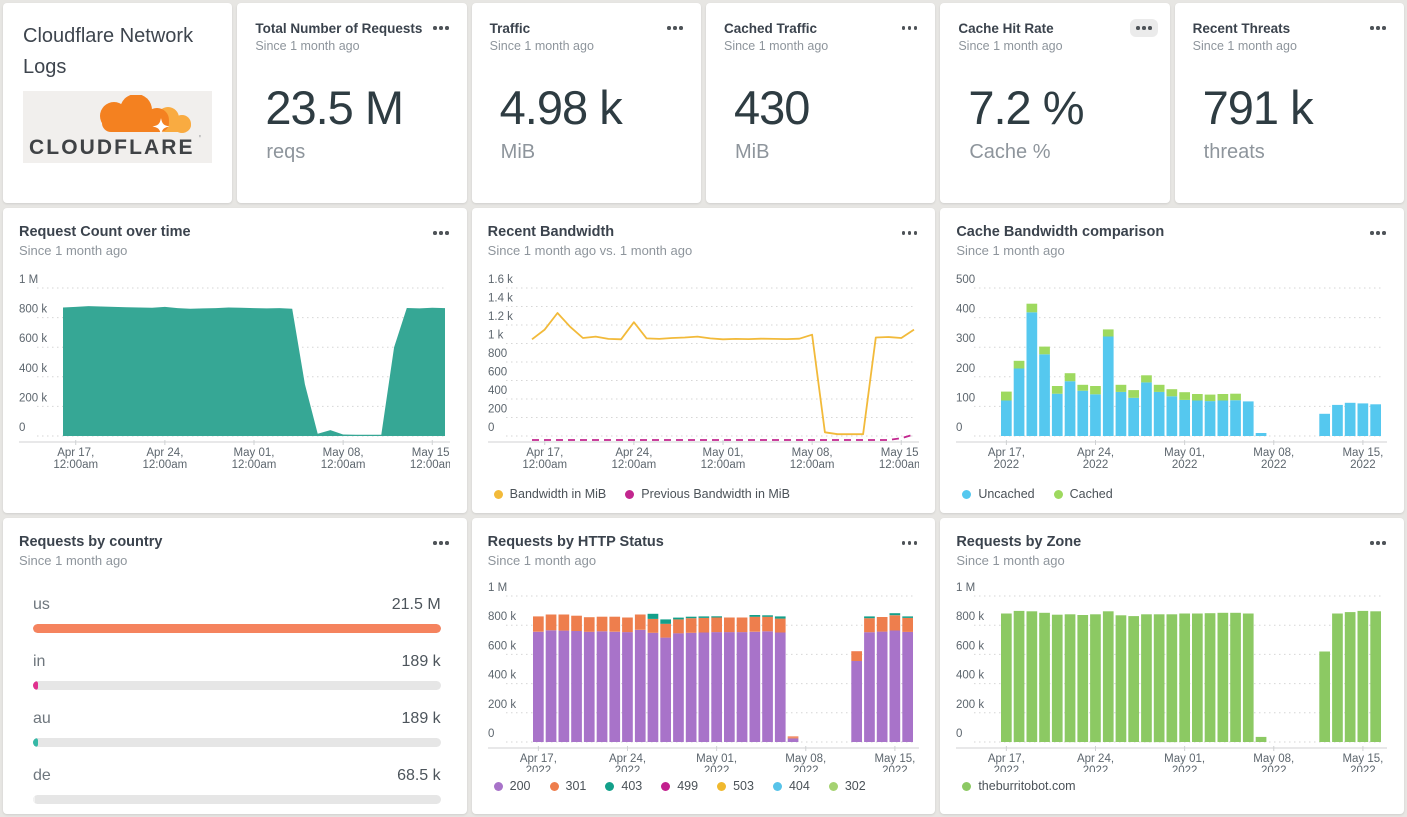 This screenshot has width=1407, height=817. I want to click on legend-item: 503, so click(735, 786).